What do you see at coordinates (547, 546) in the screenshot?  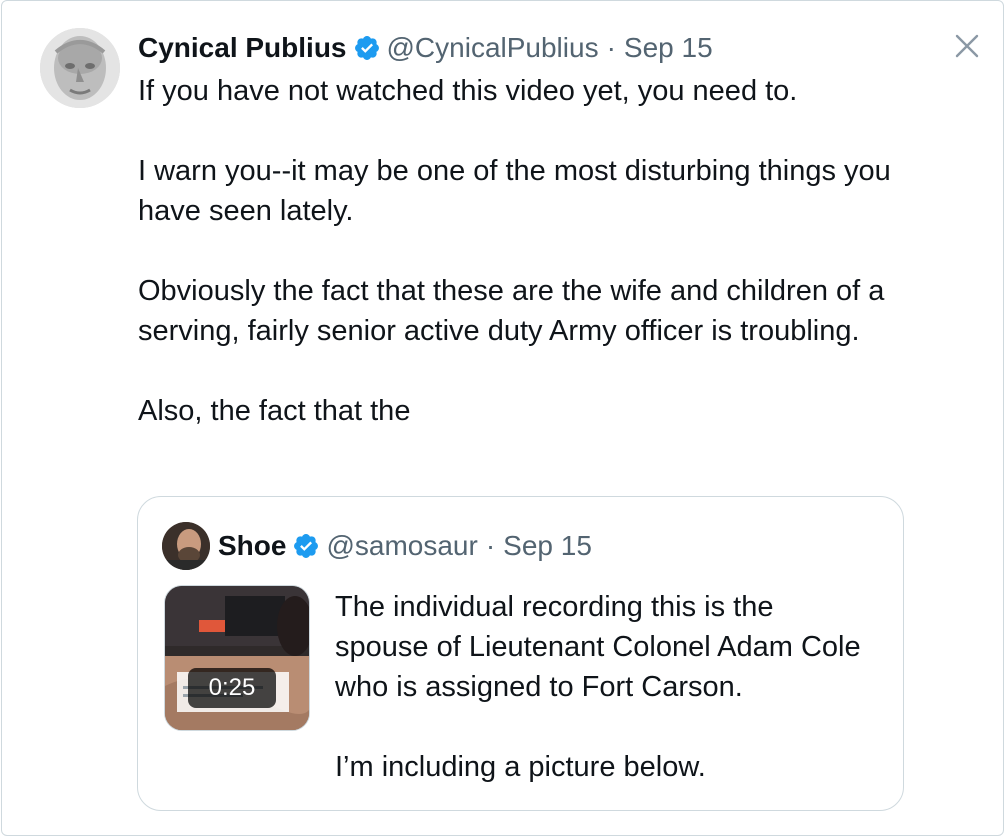 I see `quoted-tweet-date: Sep 15` at bounding box center [547, 546].